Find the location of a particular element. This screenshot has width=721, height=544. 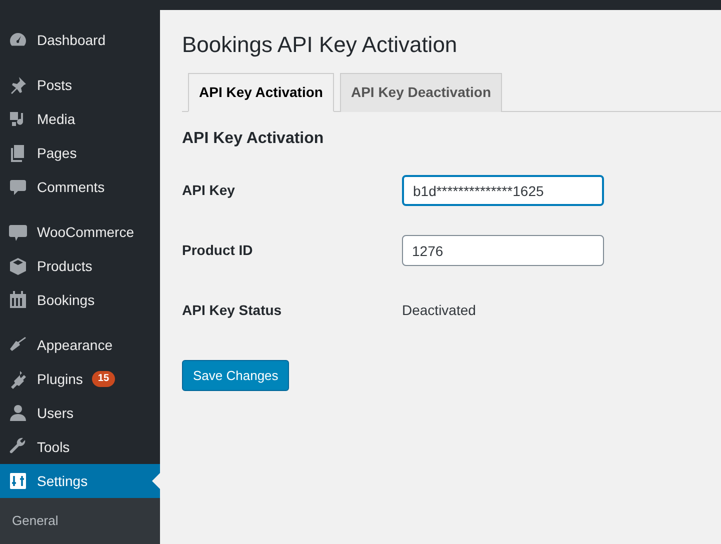

tab: API Key Activation is located at coordinates (261, 92).